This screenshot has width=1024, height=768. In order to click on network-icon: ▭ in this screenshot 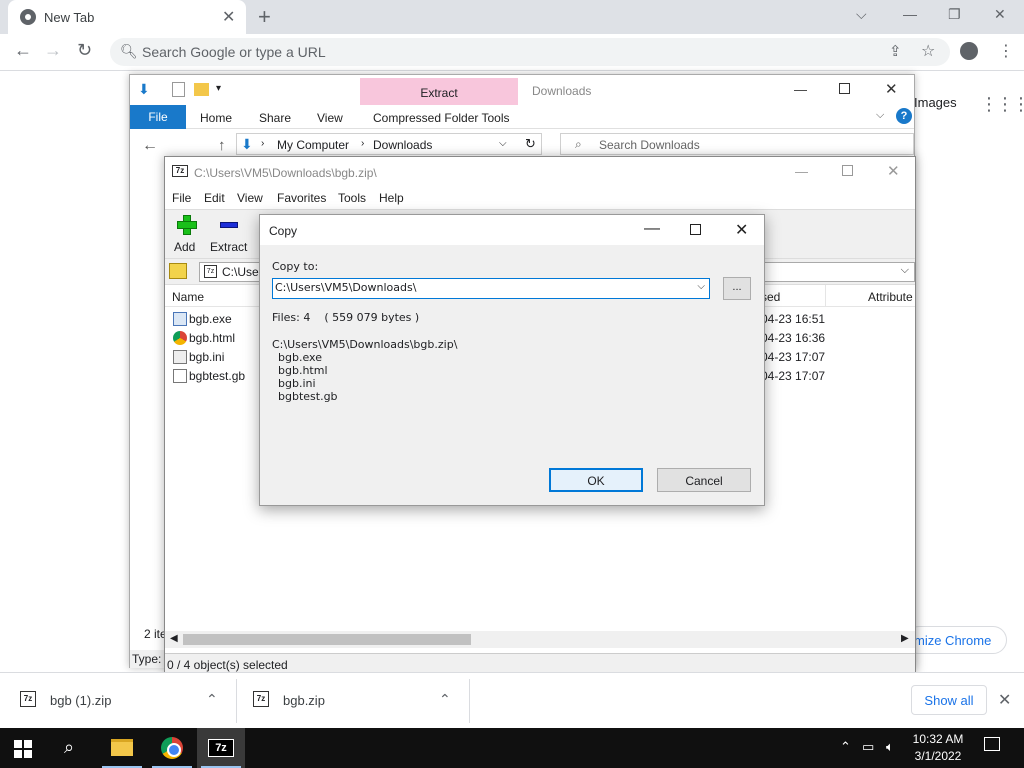, I will do `click(868, 747)`.